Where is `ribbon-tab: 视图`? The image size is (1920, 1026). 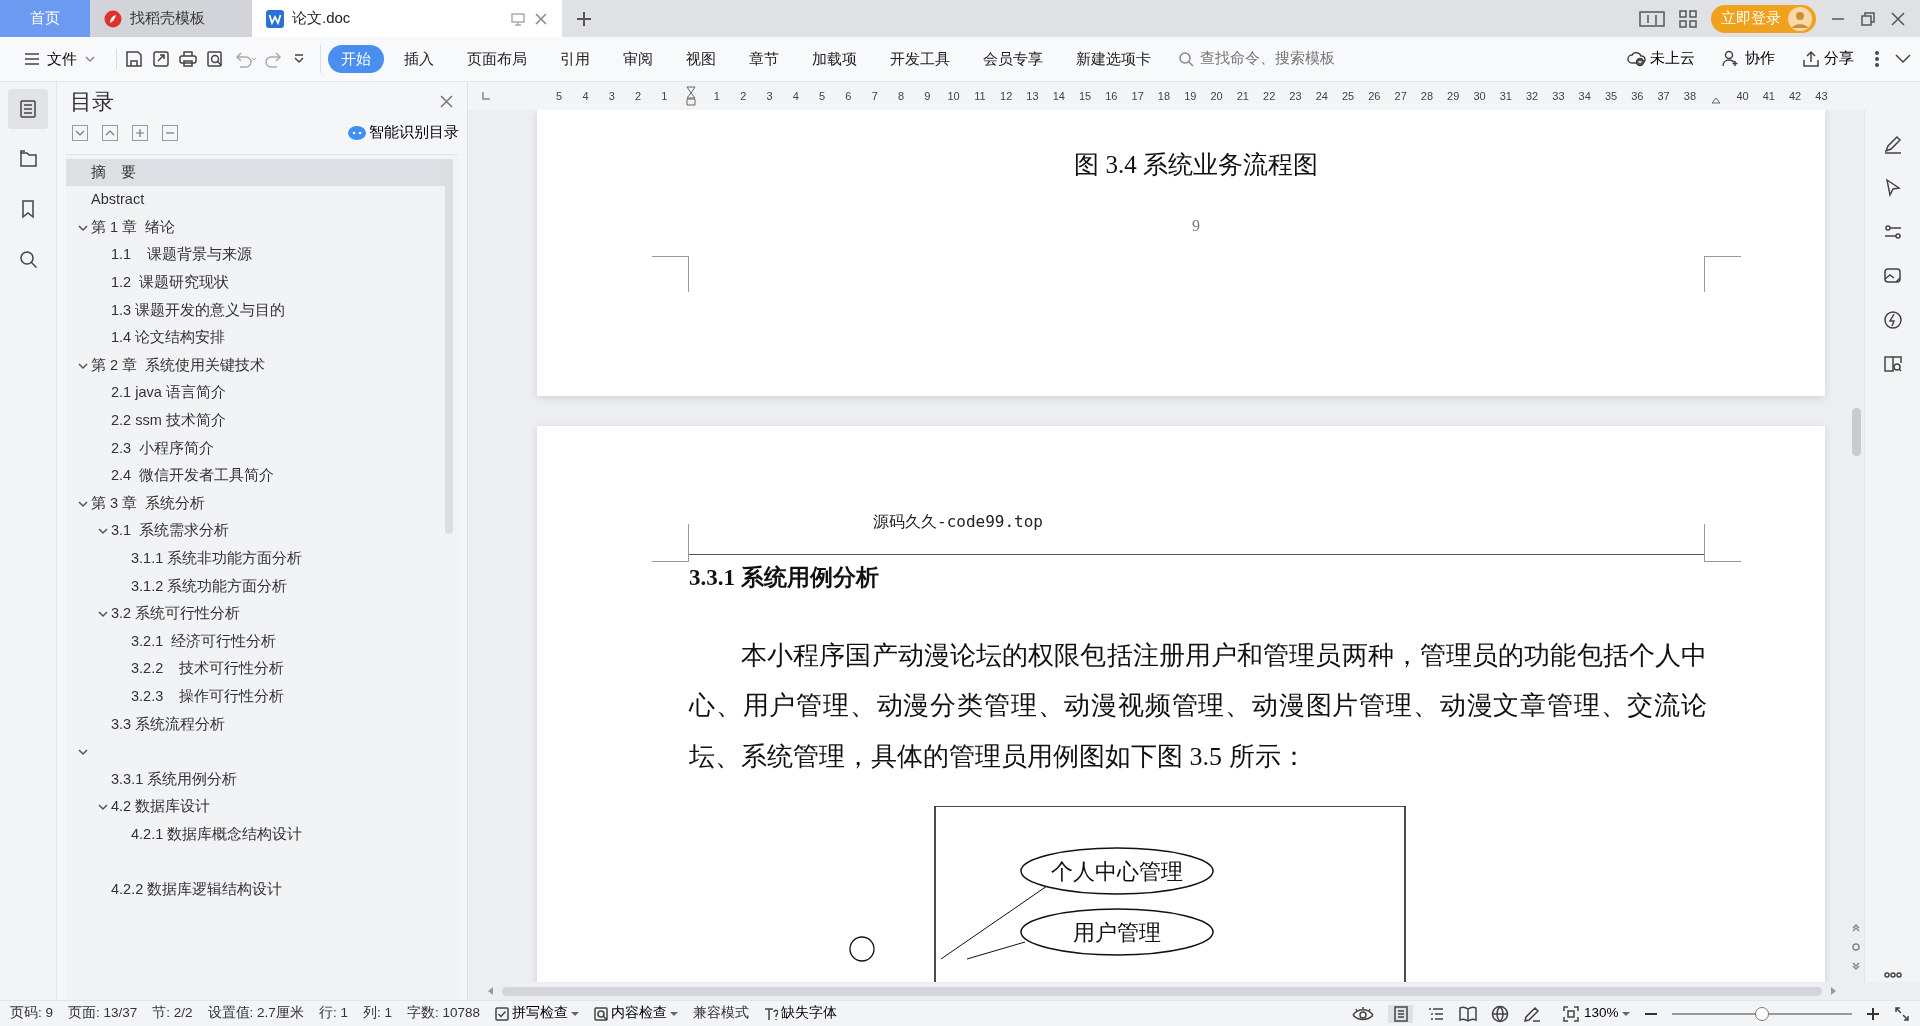 ribbon-tab: 视图 is located at coordinates (701, 59).